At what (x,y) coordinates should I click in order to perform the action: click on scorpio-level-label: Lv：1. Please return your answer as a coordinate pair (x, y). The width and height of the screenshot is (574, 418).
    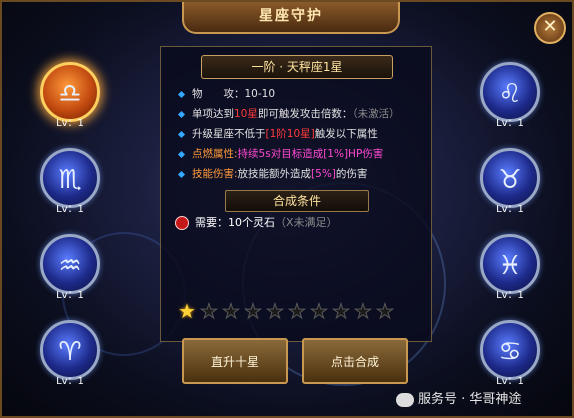
    Looking at the image, I should click on (70, 209).